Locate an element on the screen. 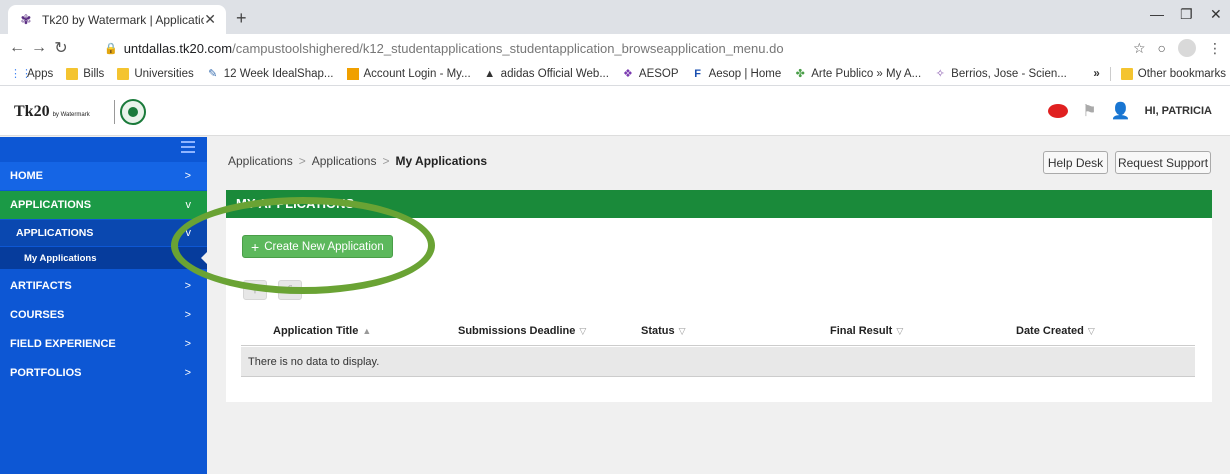 Image resolution: width=1230 pixels, height=474 pixels. site-icon is located at coordinates (352, 73).